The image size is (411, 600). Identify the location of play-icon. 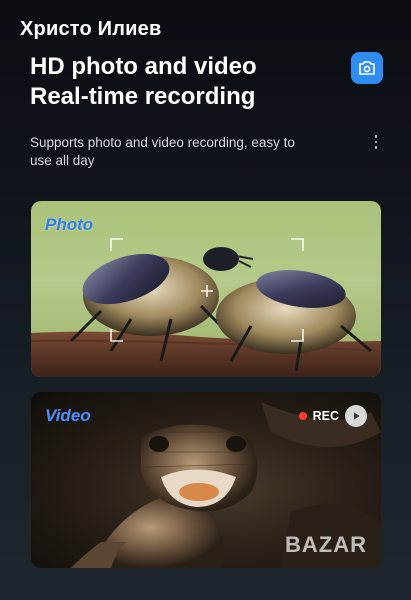
(357, 416).